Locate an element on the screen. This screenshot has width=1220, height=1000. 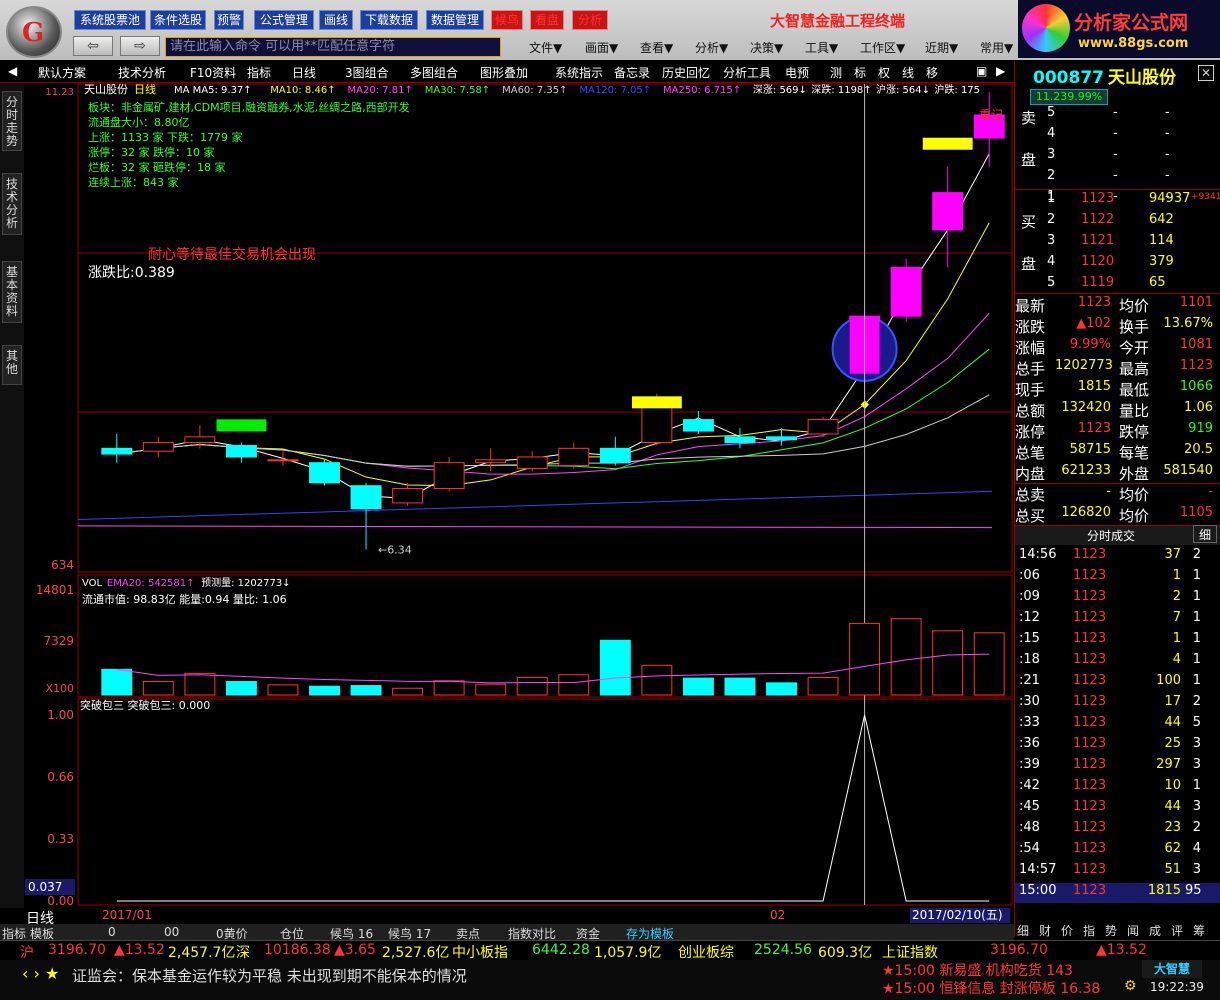
top-button-1: 条件选股 is located at coordinates (178, 20).